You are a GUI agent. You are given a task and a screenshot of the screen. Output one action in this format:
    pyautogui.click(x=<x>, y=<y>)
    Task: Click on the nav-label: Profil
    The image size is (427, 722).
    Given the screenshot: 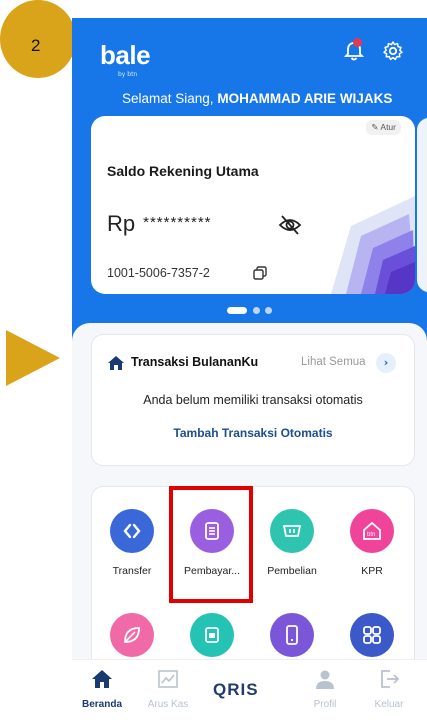 What is the action you would take?
    pyautogui.click(x=325, y=704)
    